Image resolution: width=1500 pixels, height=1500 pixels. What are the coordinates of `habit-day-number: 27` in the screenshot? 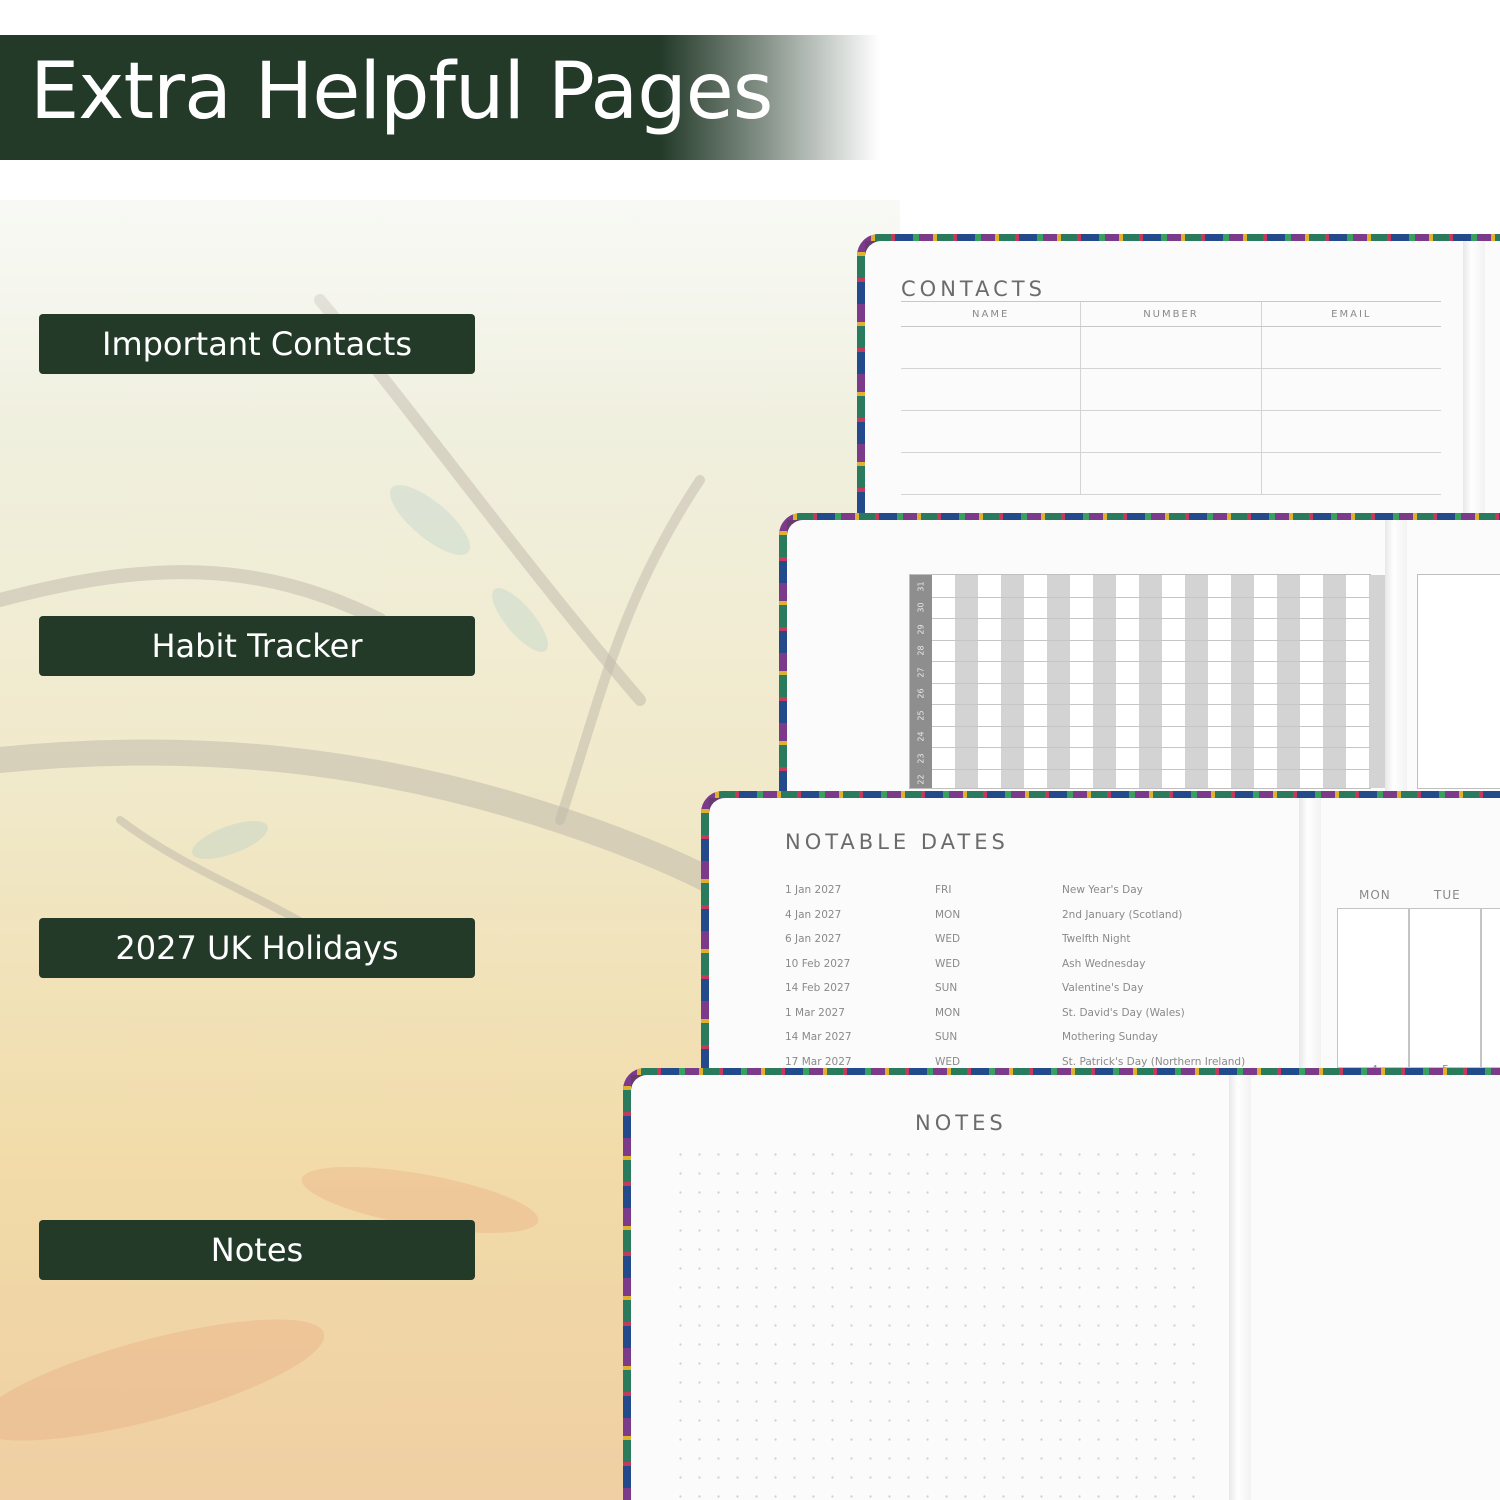 It's located at (921, 672).